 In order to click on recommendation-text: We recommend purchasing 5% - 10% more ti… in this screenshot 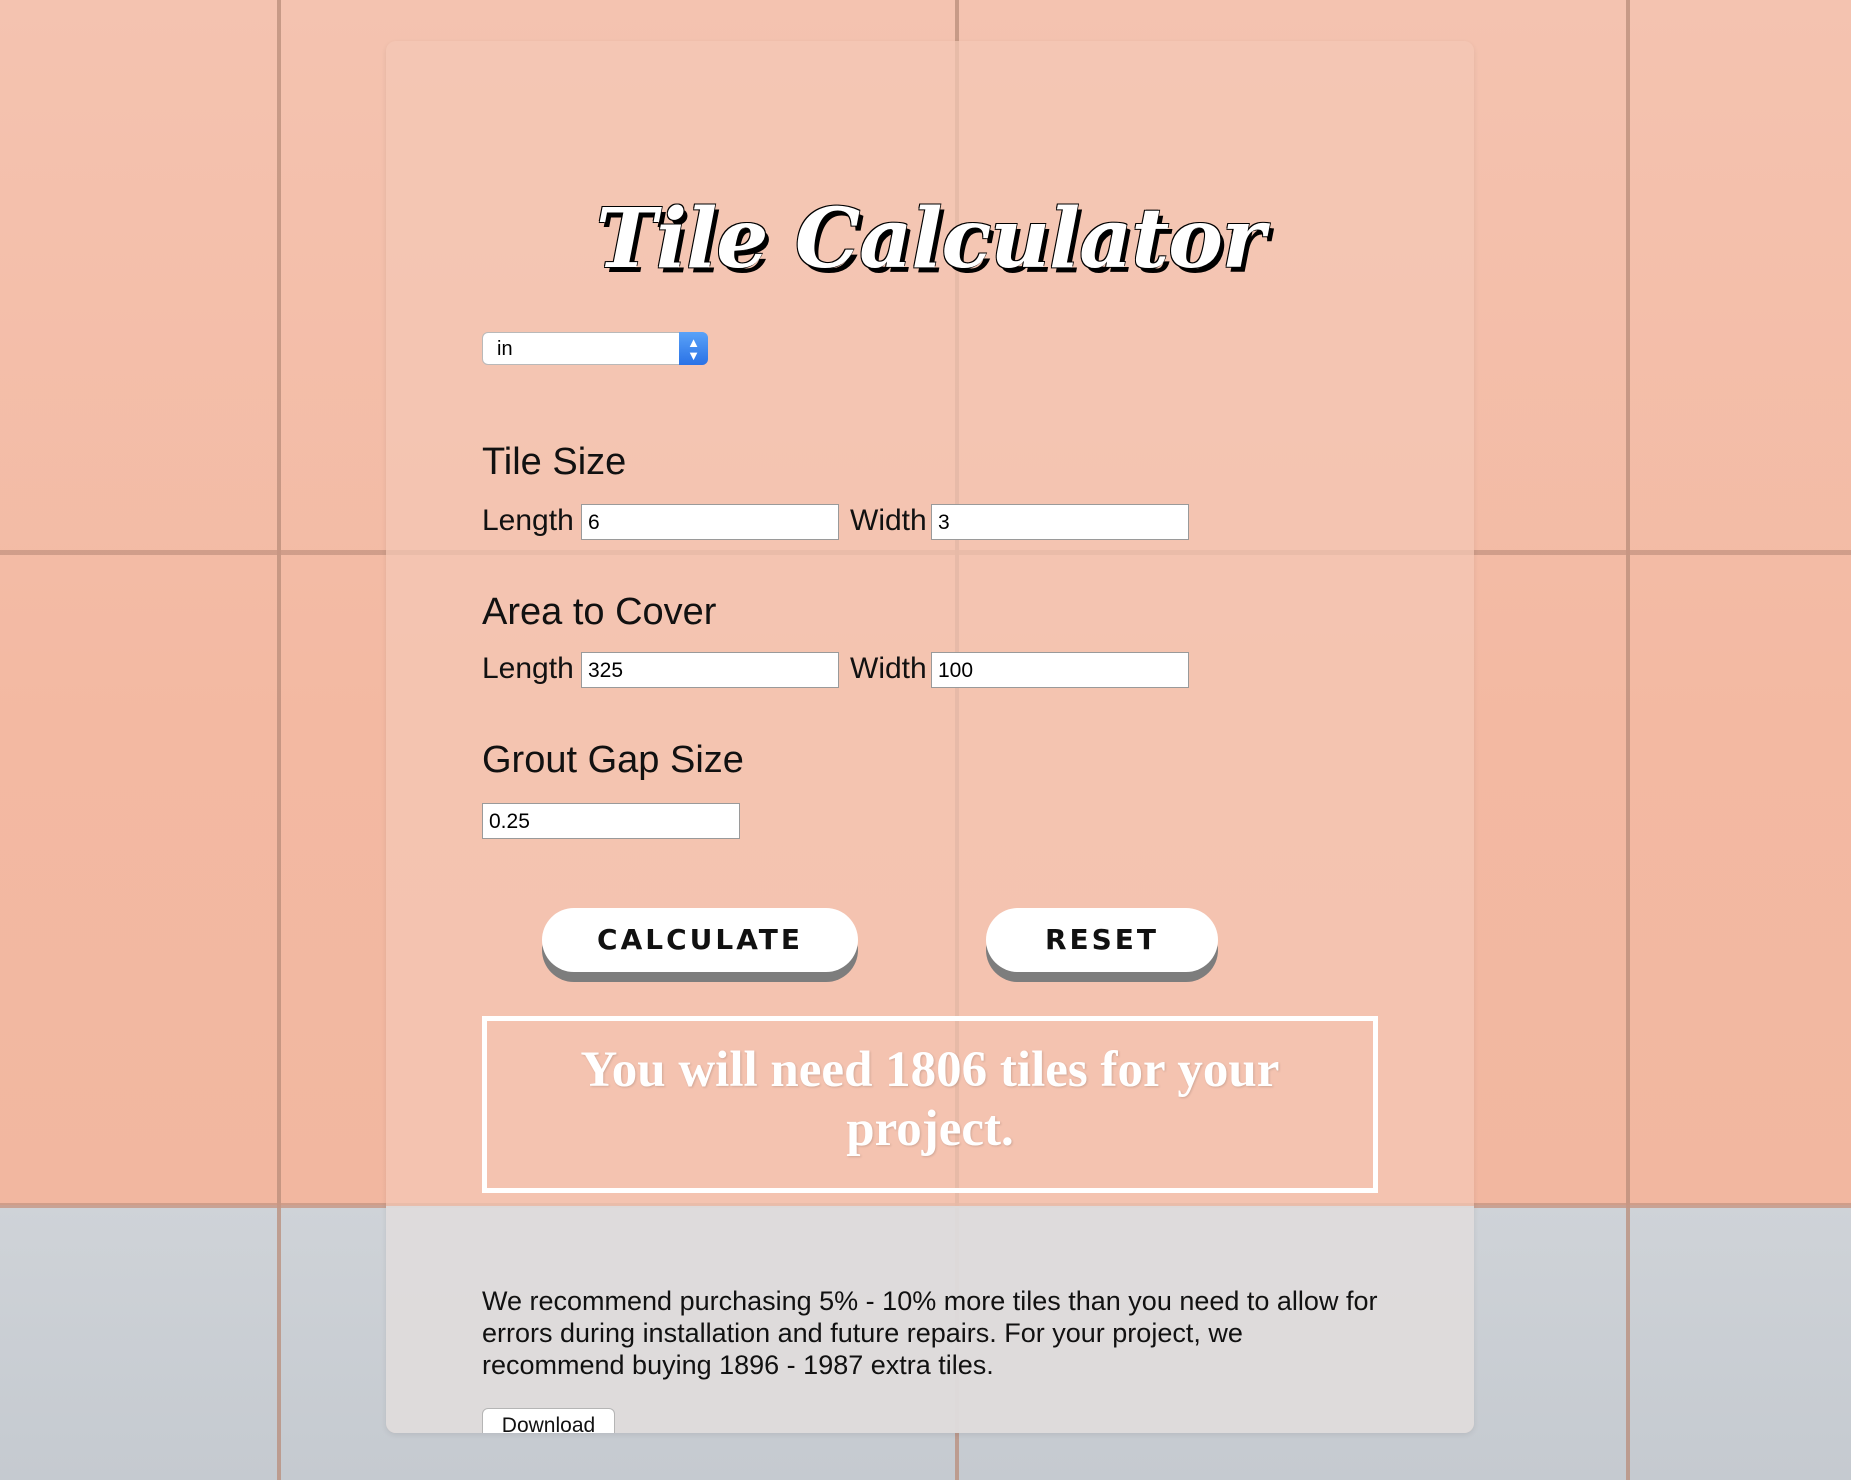, I will do `click(930, 1333)`.